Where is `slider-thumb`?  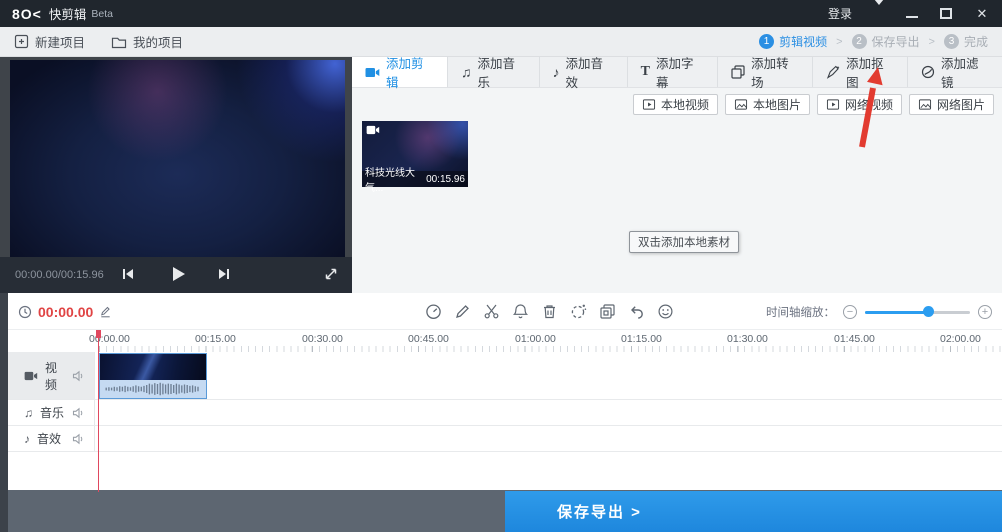
slider-thumb is located at coordinates (928, 311).